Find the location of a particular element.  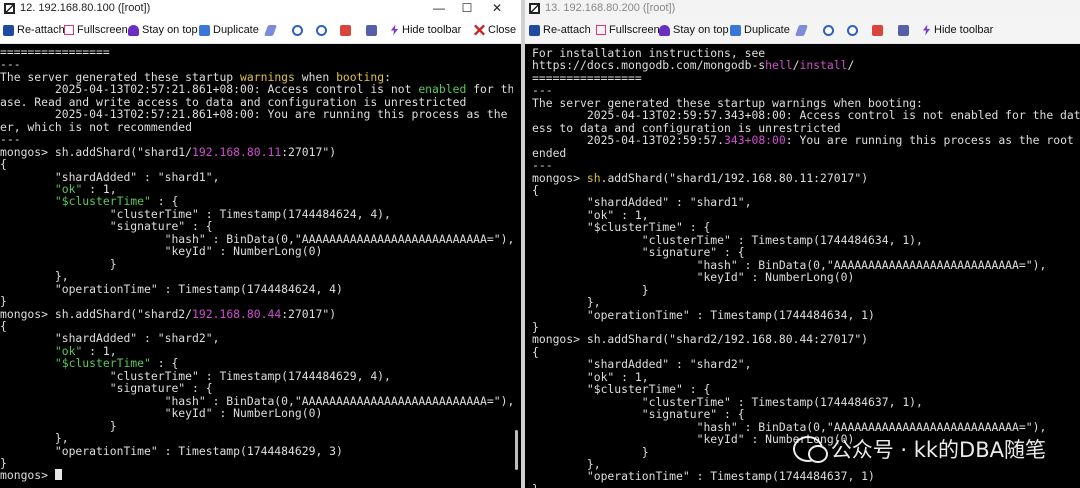

window-title: 12. 192.168.80.100 ([root]) is located at coordinates (85, 8).